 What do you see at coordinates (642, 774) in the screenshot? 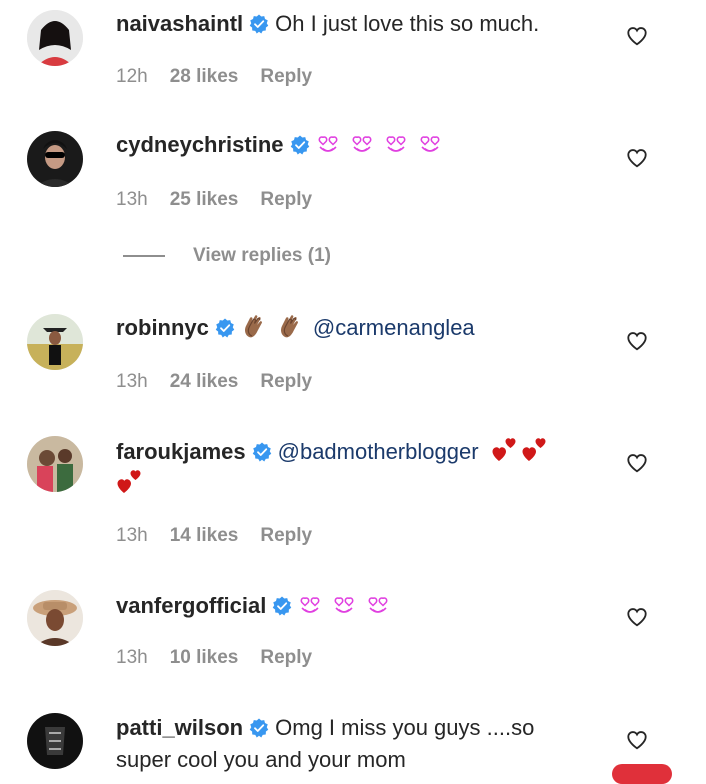
I see `floating-action-button` at bounding box center [642, 774].